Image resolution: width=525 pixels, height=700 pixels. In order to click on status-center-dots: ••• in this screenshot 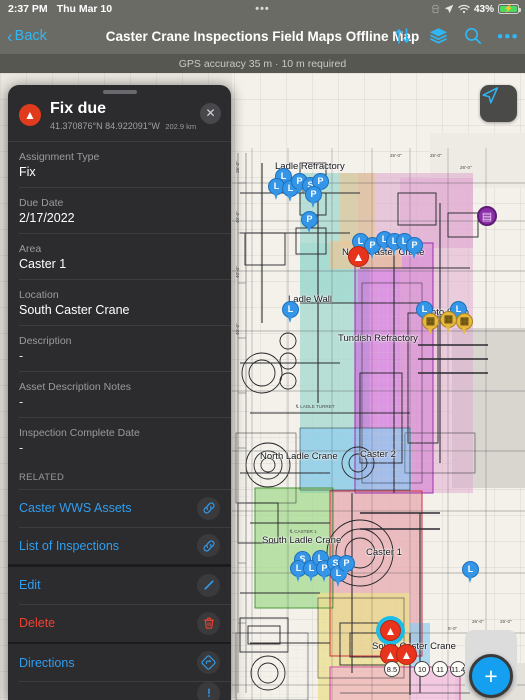, I will do `click(262, 9)`.